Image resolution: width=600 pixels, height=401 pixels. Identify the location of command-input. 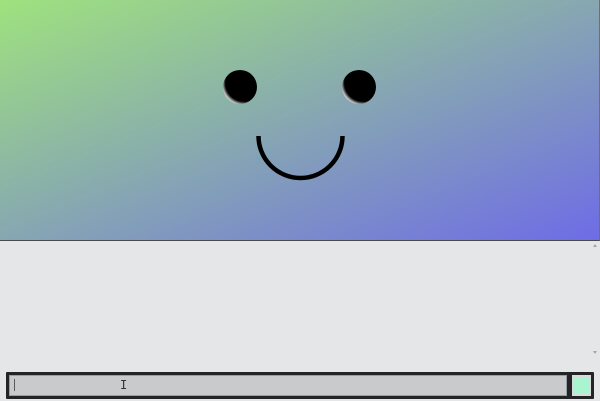
(288, 385).